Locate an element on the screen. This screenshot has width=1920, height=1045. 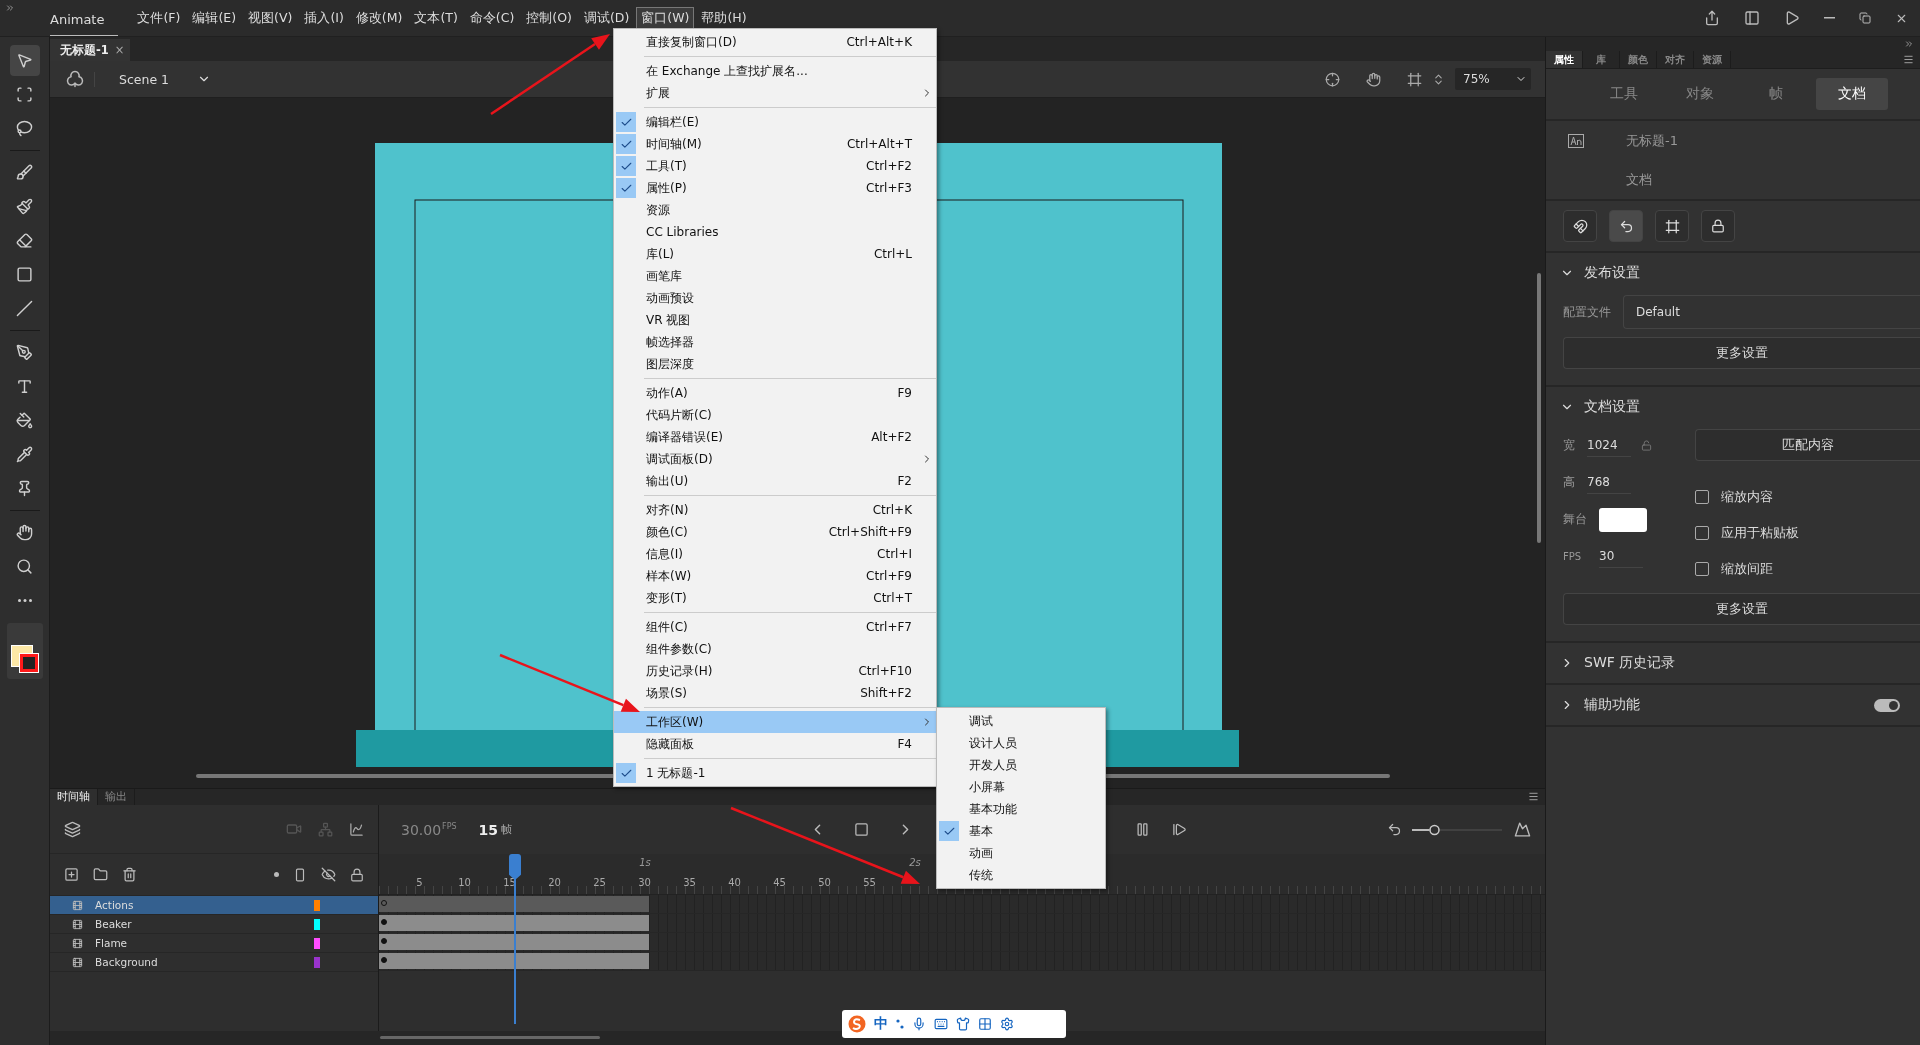
mode-tab: 文档 is located at coordinates (1852, 94).